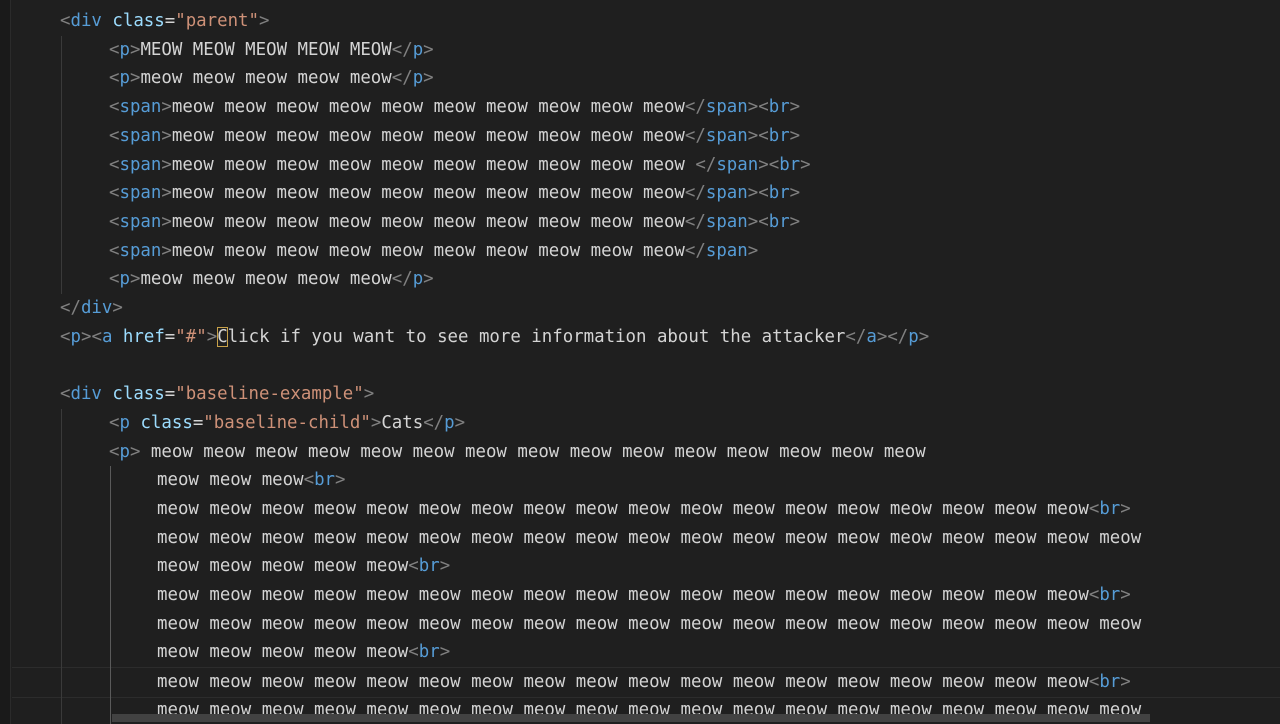 This screenshot has width=1280, height=724. What do you see at coordinates (646, 21) in the screenshot?
I see `code-line: <div class="parent">` at bounding box center [646, 21].